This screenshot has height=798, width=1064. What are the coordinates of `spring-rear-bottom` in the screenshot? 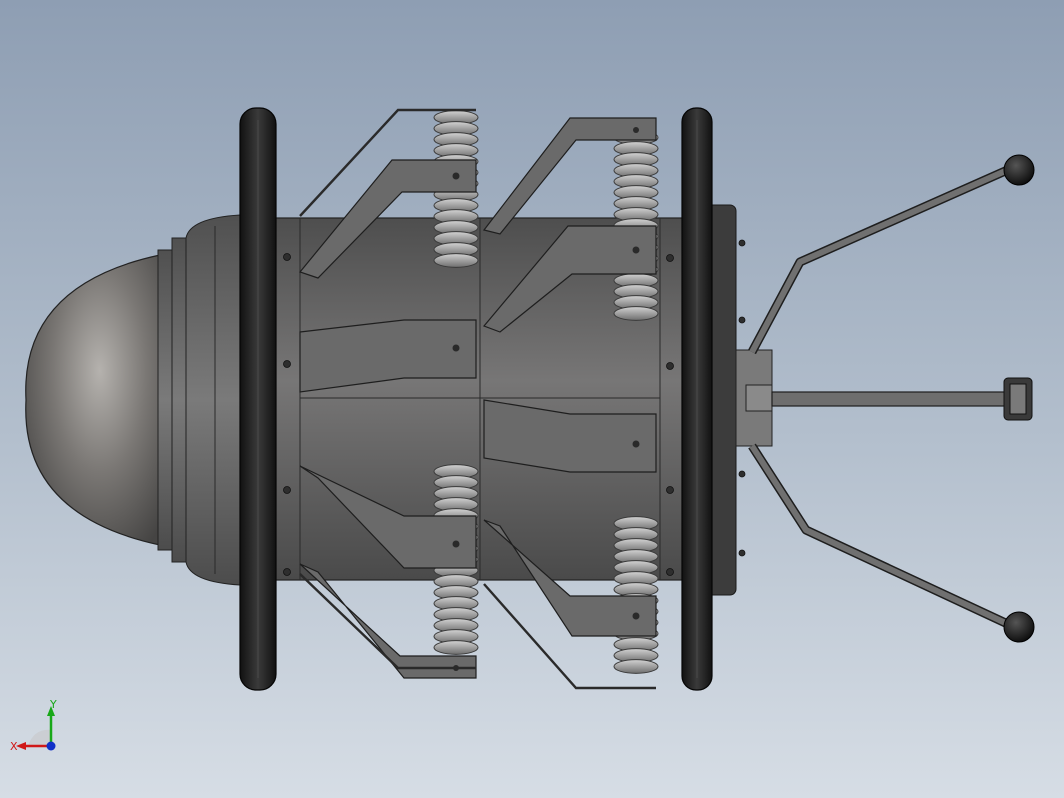 It's located at (636, 595).